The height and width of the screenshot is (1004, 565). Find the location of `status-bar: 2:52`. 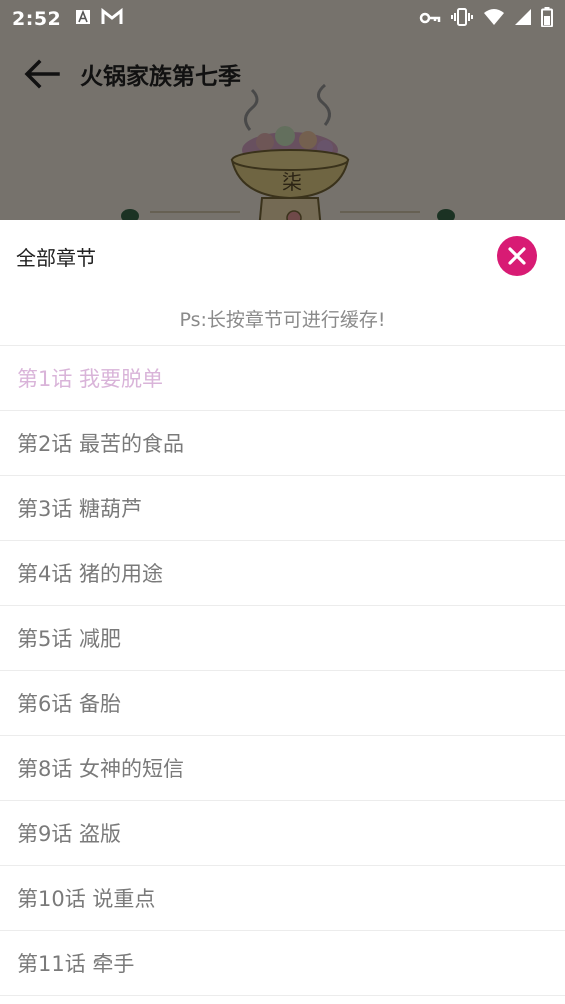

status-bar: 2:52 is located at coordinates (282, 19).